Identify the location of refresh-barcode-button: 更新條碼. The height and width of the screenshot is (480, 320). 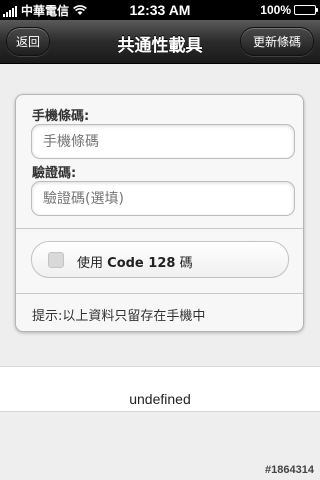
(277, 41).